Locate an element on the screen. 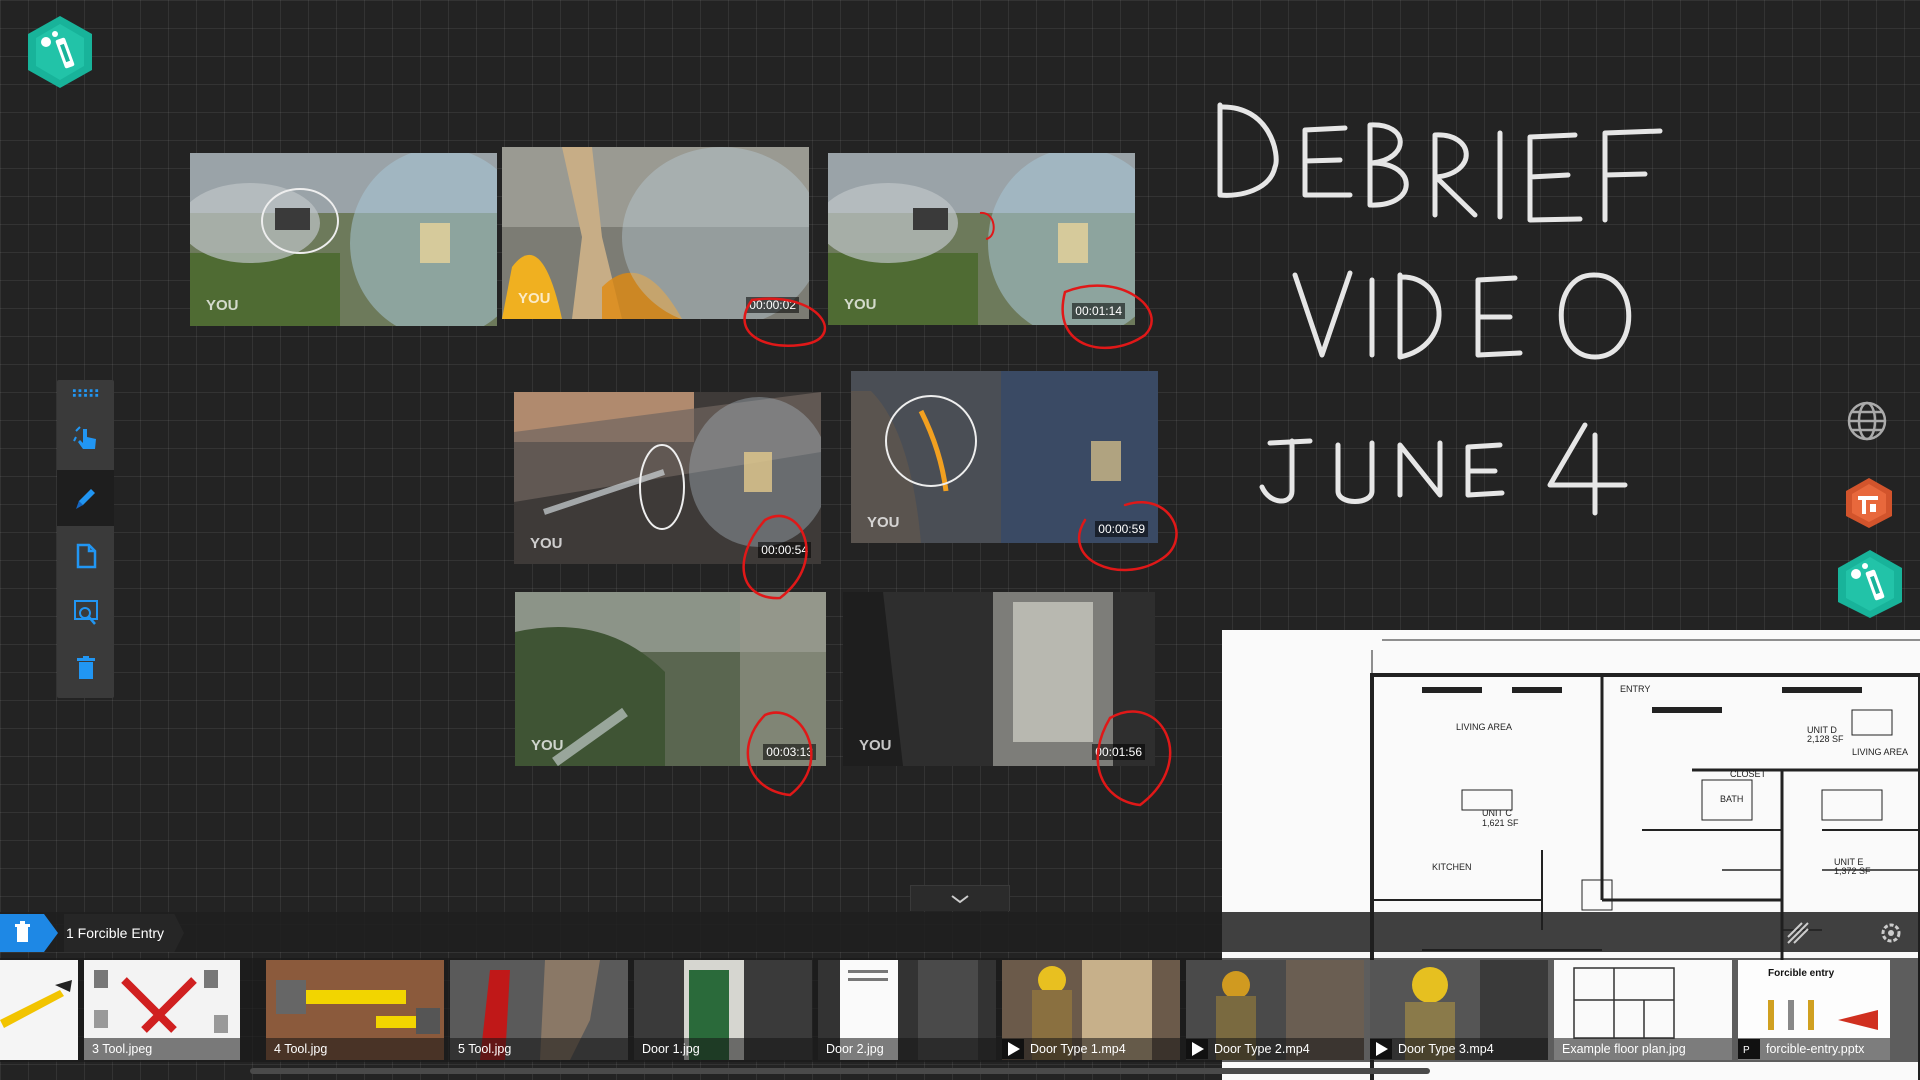  app-switcher-icon is located at coordinates (1870, 584).